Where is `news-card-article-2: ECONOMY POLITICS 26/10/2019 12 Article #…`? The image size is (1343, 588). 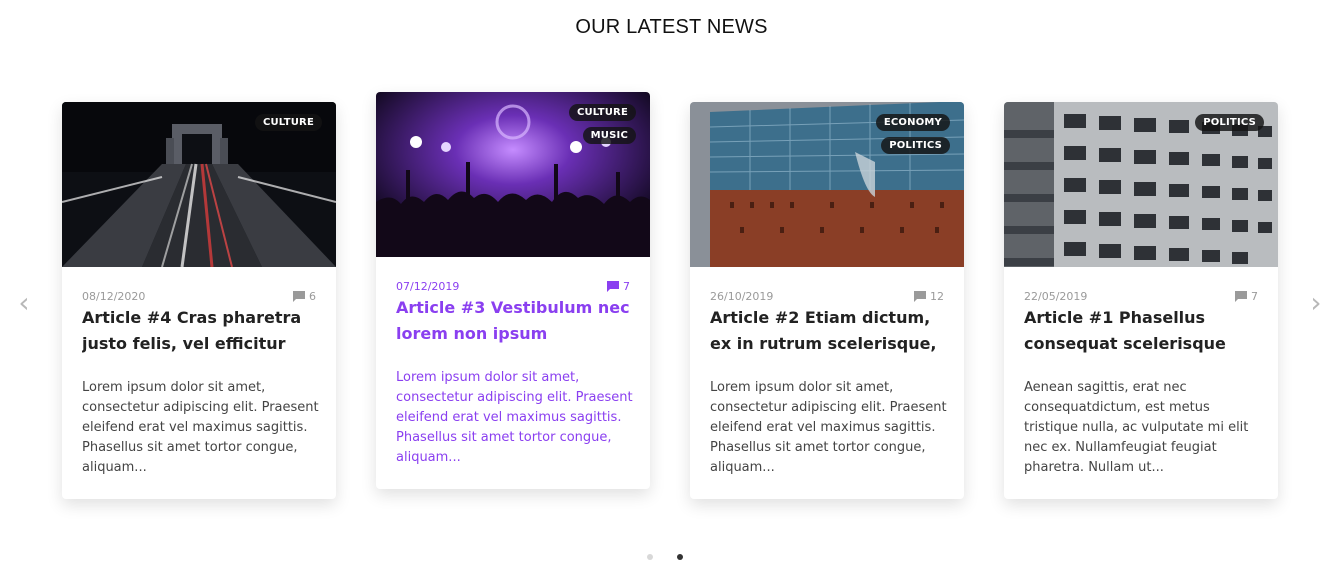 news-card-article-2: ECONOMY POLITICS 26/10/2019 12 Article #… is located at coordinates (827, 300).